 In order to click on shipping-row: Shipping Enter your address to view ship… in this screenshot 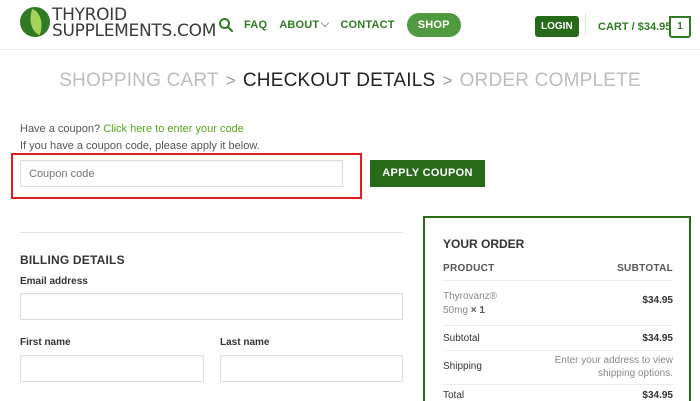, I will do `click(558, 368)`.